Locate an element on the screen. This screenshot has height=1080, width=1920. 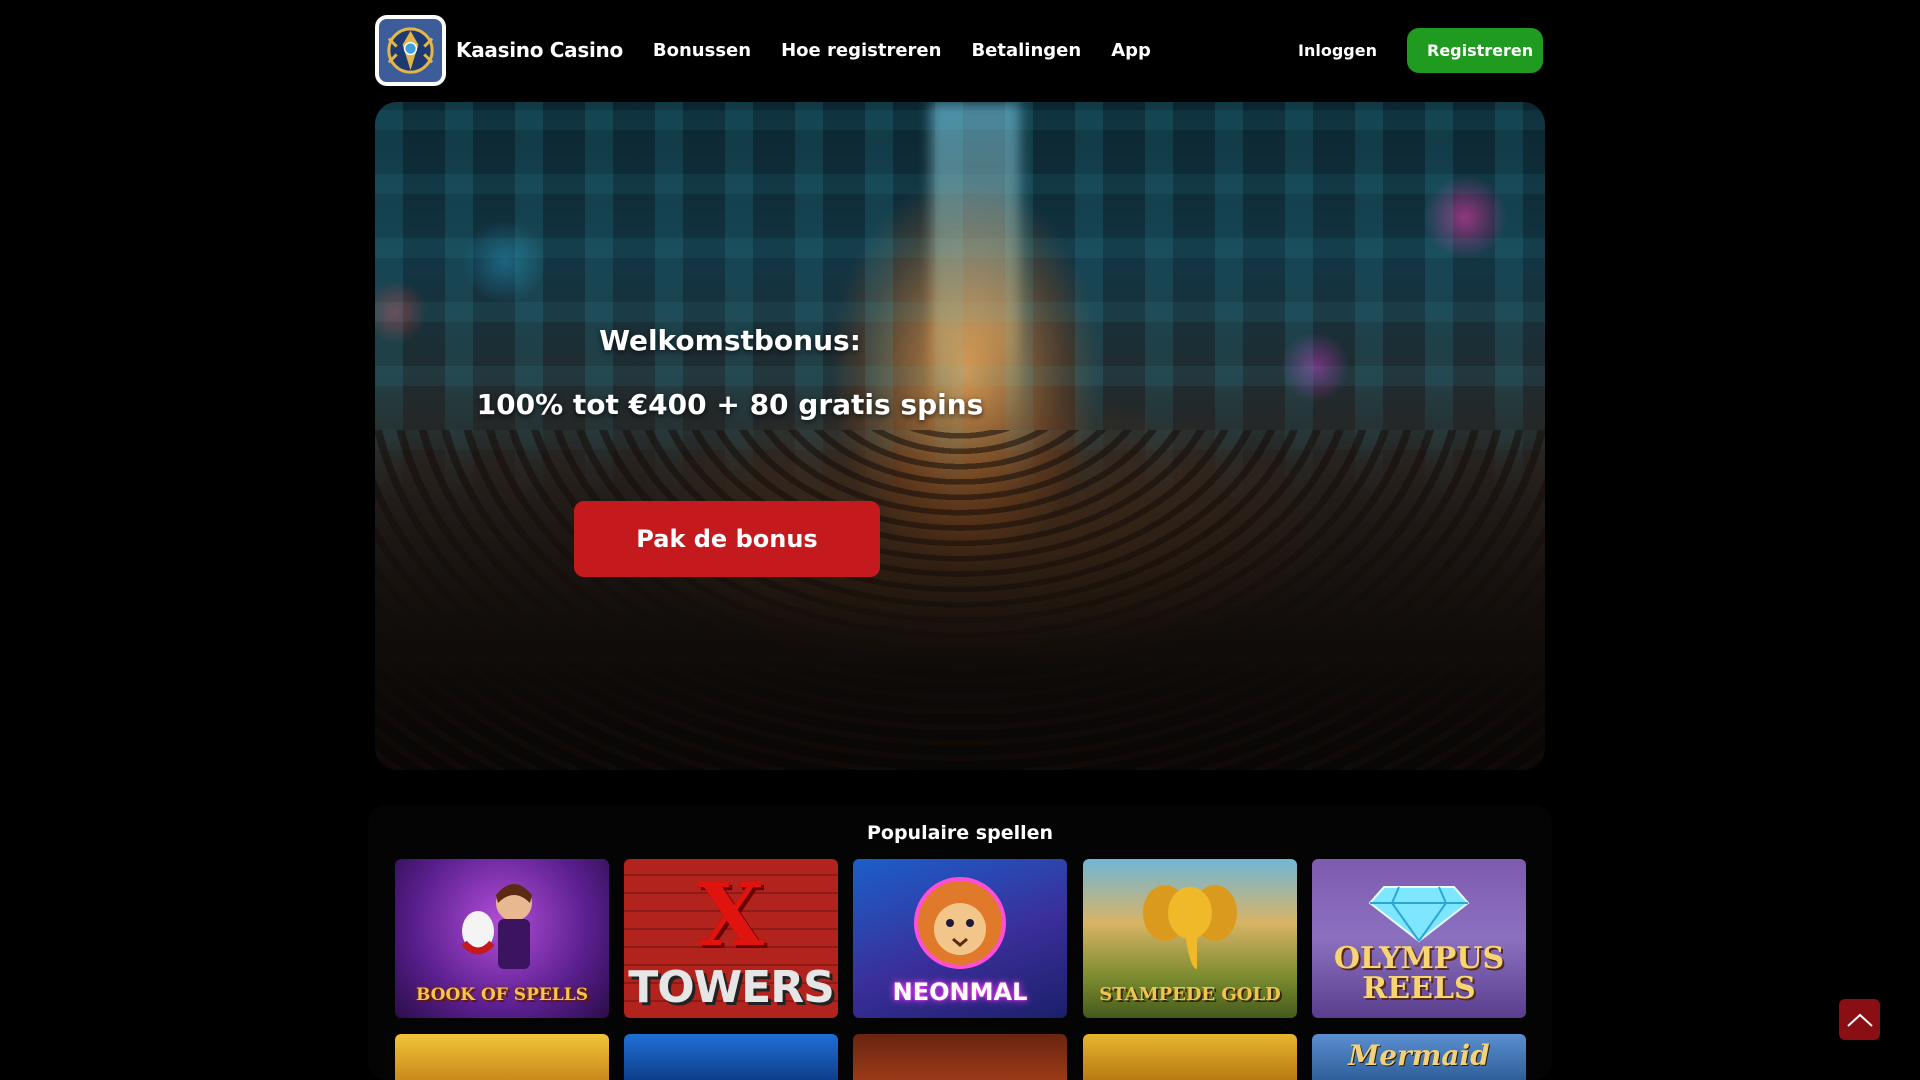
diamond-icon is located at coordinates (1419, 914).